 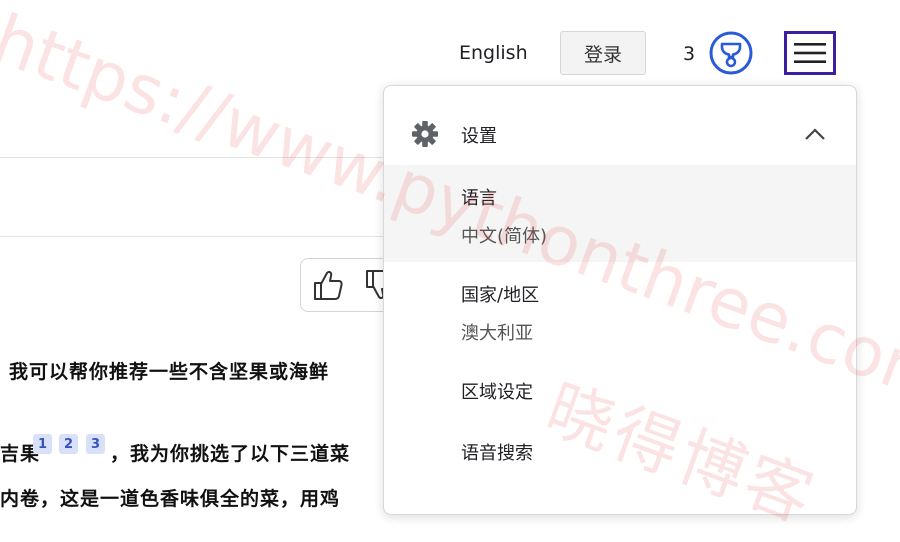 What do you see at coordinates (95, 444) in the screenshot?
I see `citation-badge-3: 3` at bounding box center [95, 444].